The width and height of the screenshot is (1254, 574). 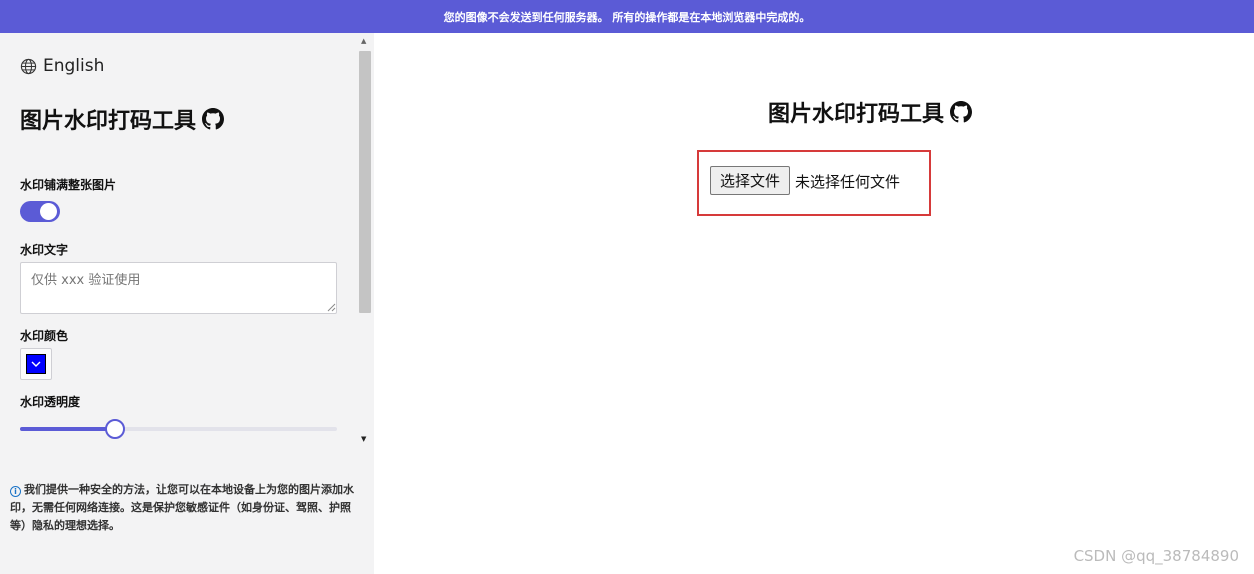 I want to click on choose-file-button: 选择文件, so click(x=750, y=180).